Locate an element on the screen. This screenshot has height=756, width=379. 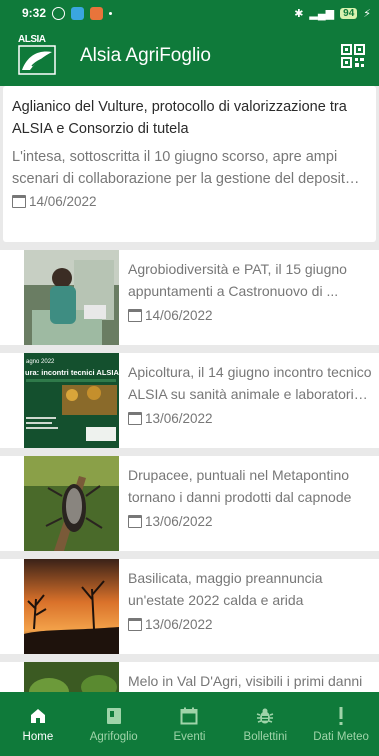
nav-dati-meteo: Dati Meteo is located at coordinates (341, 724).